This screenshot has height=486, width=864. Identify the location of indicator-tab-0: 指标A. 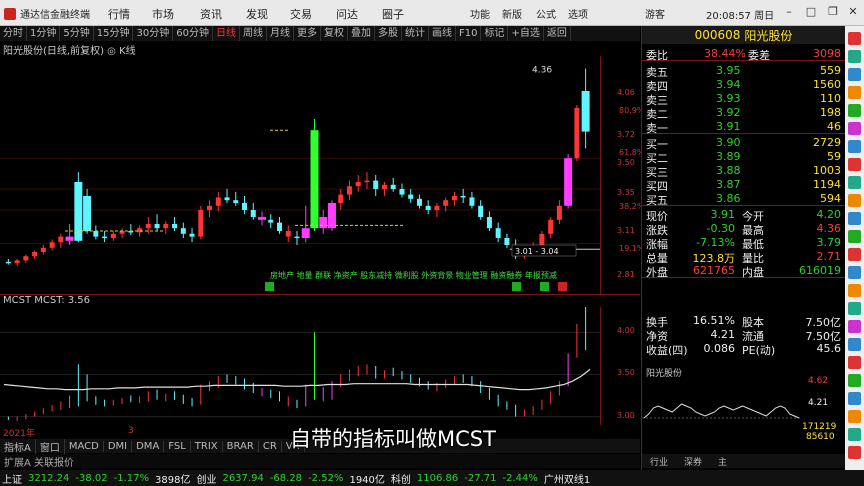
(18, 446).